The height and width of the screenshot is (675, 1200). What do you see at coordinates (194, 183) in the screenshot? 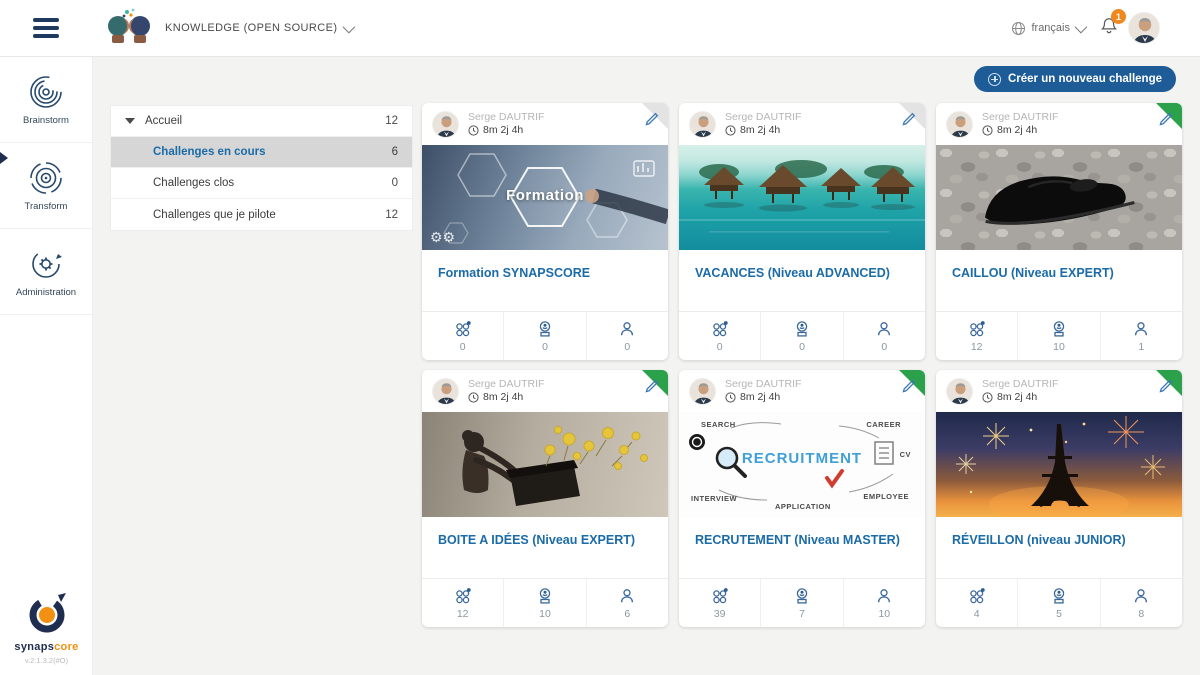
I see `filter-label: Challenges clos` at bounding box center [194, 183].